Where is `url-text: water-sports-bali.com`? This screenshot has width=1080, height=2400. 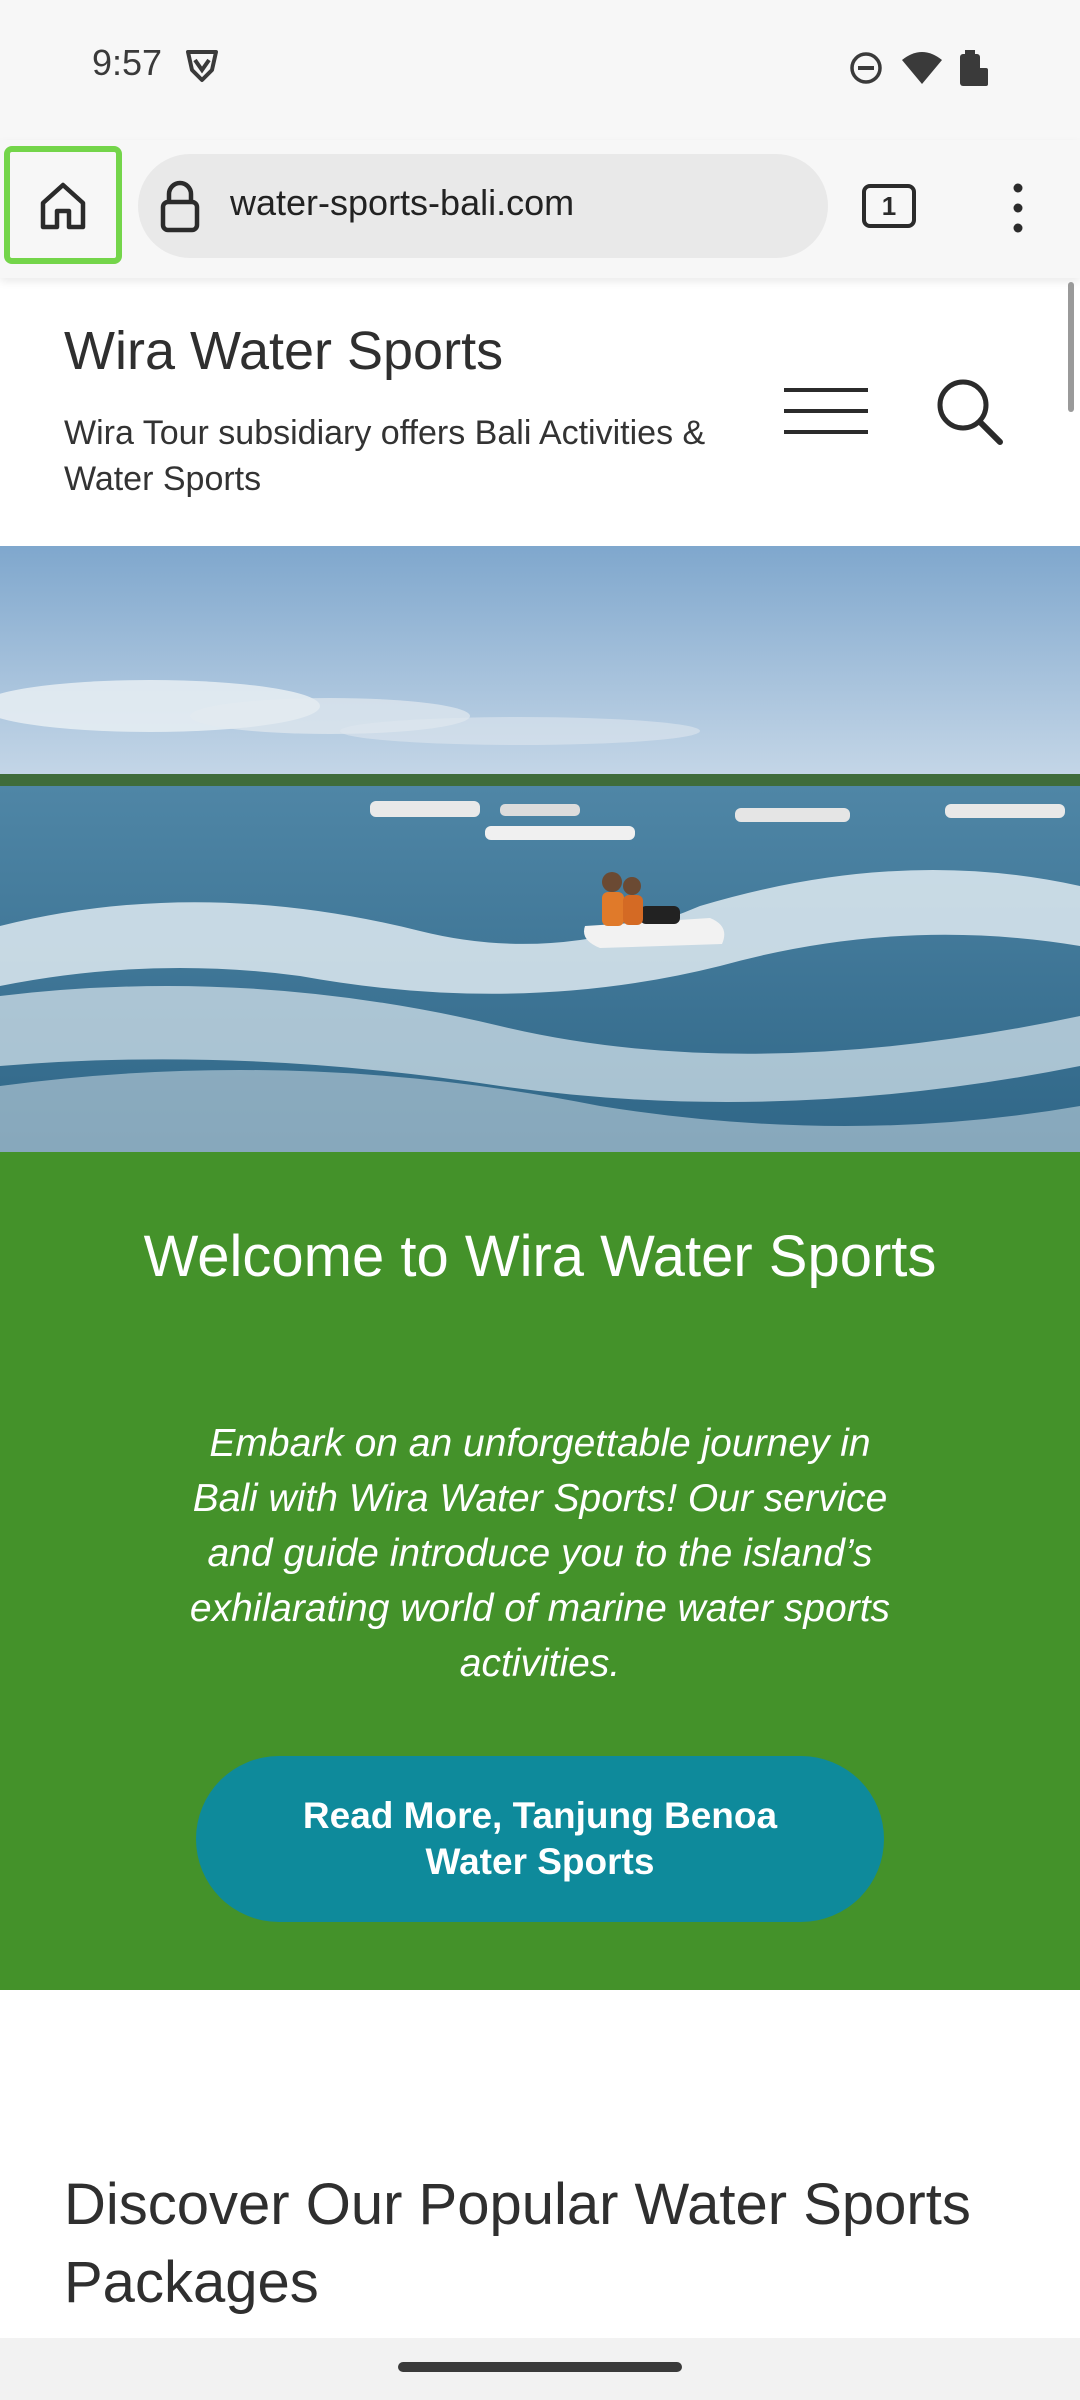
url-text: water-sports-bali.com is located at coordinates (402, 202).